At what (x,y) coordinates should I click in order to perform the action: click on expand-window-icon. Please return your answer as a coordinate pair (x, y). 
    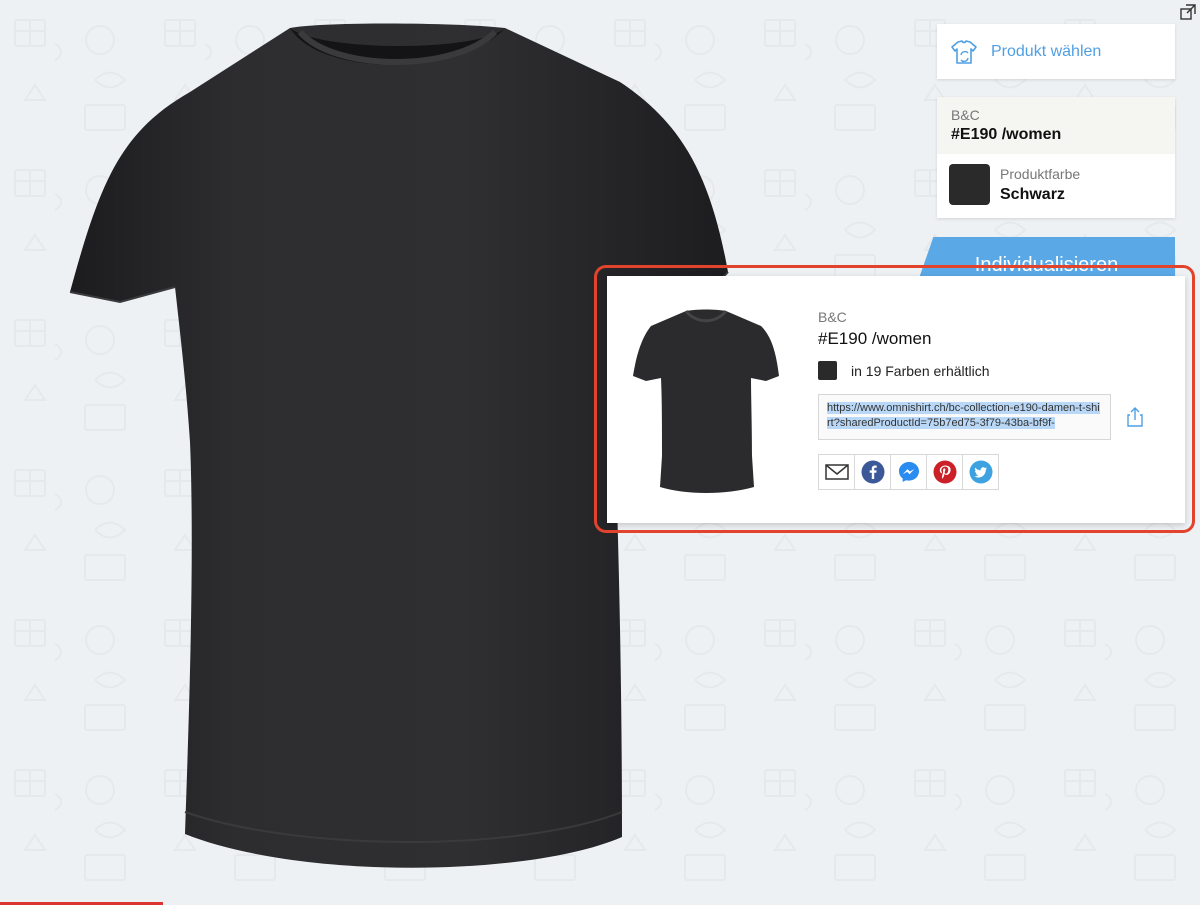
    Looking at the image, I should click on (1188, 12).